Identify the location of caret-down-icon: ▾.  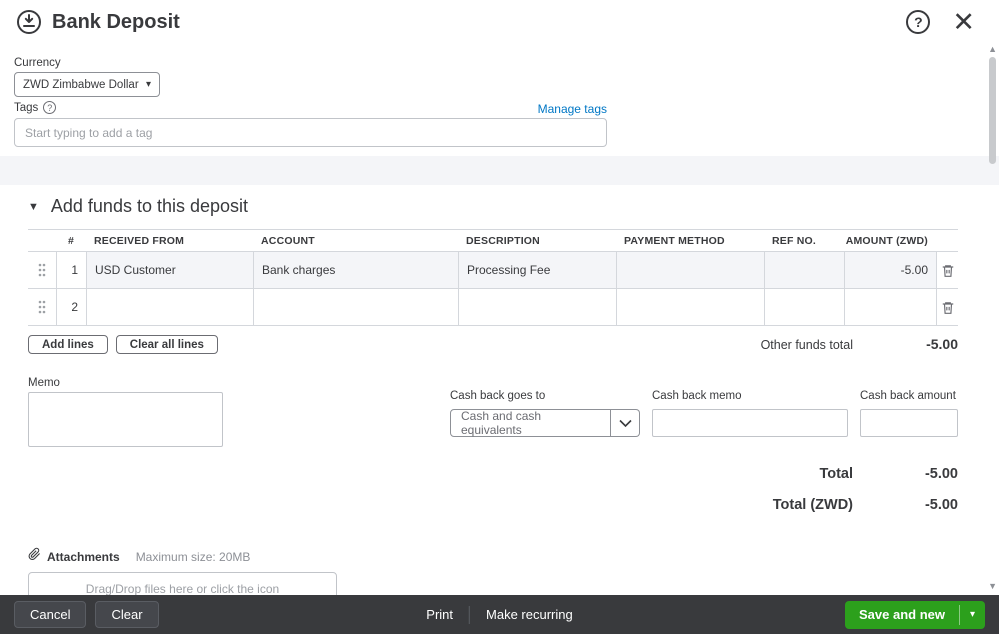
(148, 84).